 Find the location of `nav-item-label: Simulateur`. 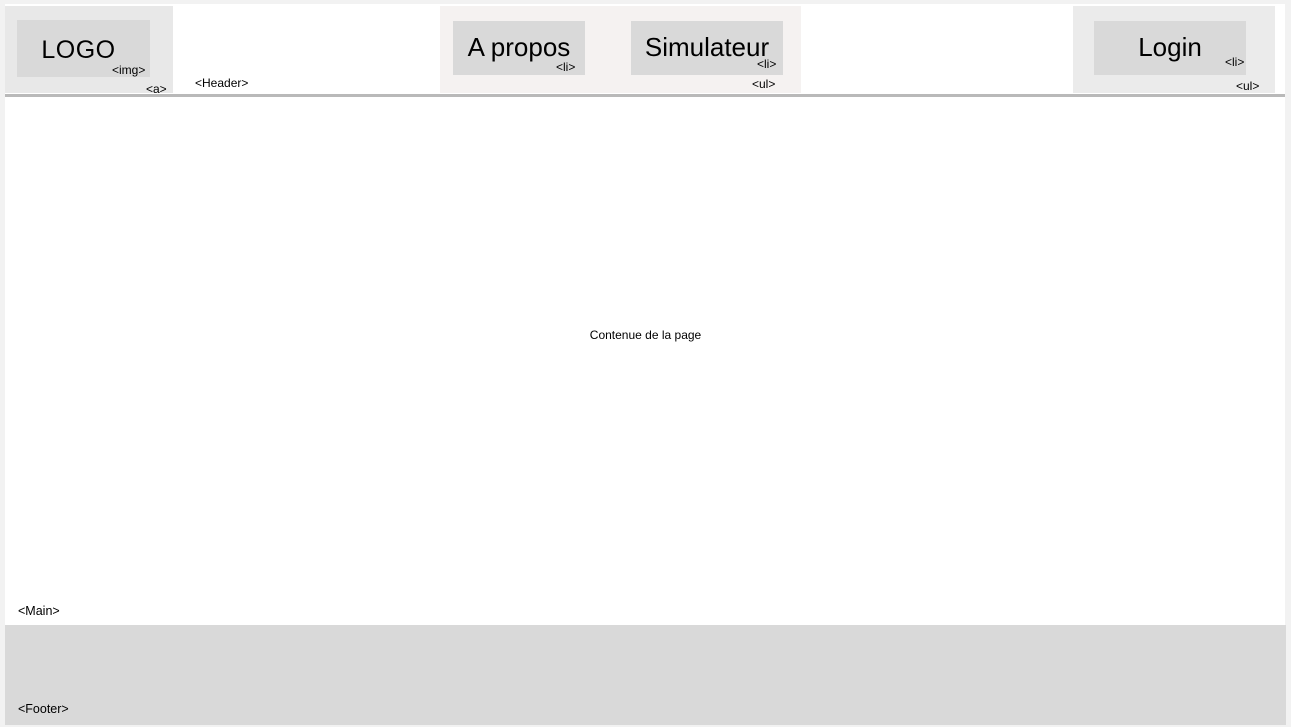

nav-item-label: Simulateur is located at coordinates (707, 47).